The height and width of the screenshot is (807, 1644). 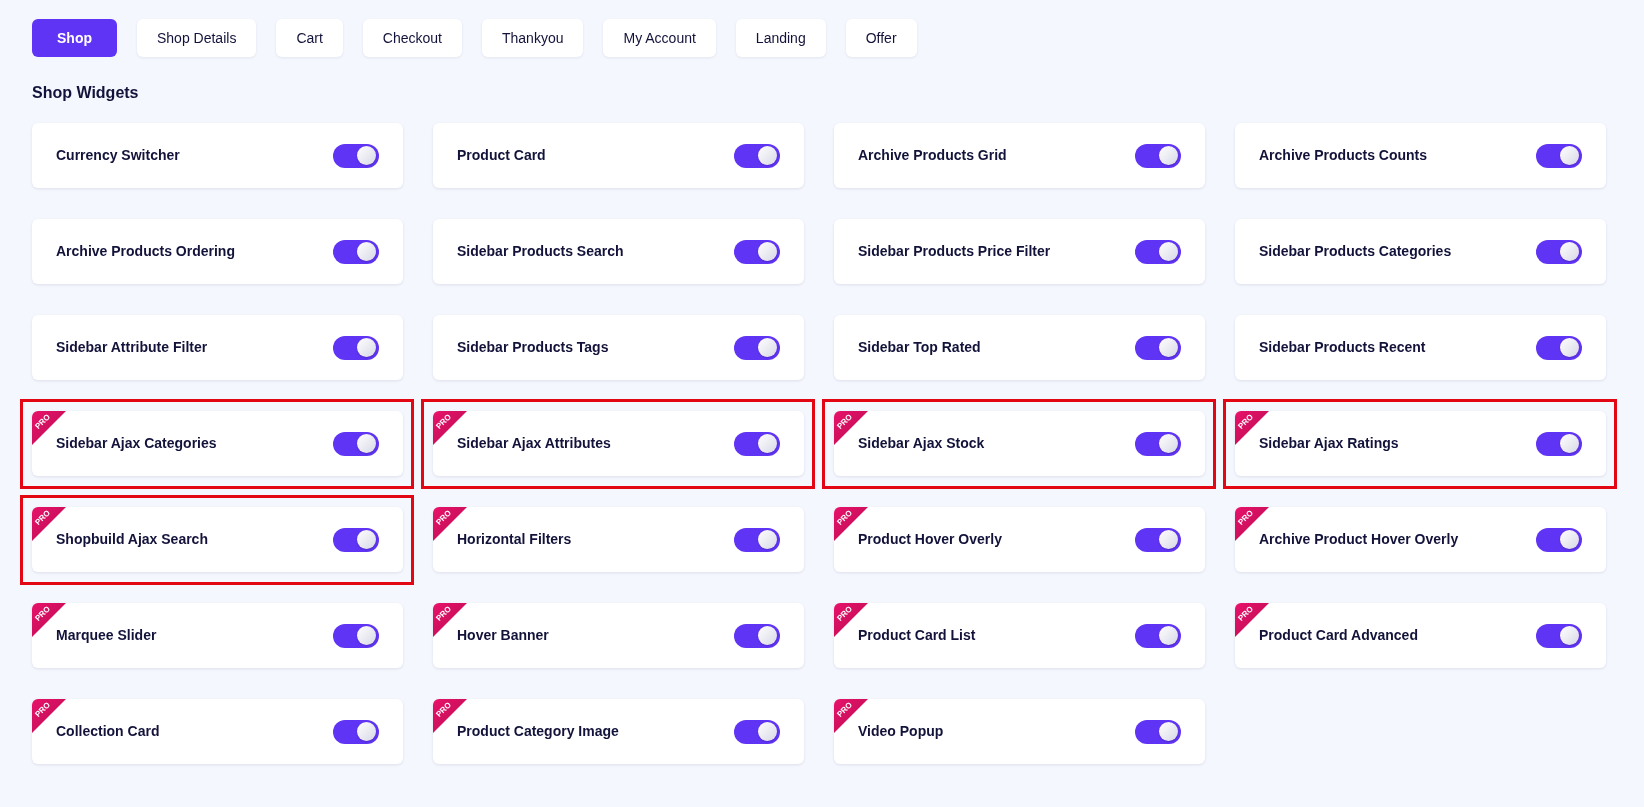 What do you see at coordinates (309, 38) in the screenshot?
I see `tab: Cart` at bounding box center [309, 38].